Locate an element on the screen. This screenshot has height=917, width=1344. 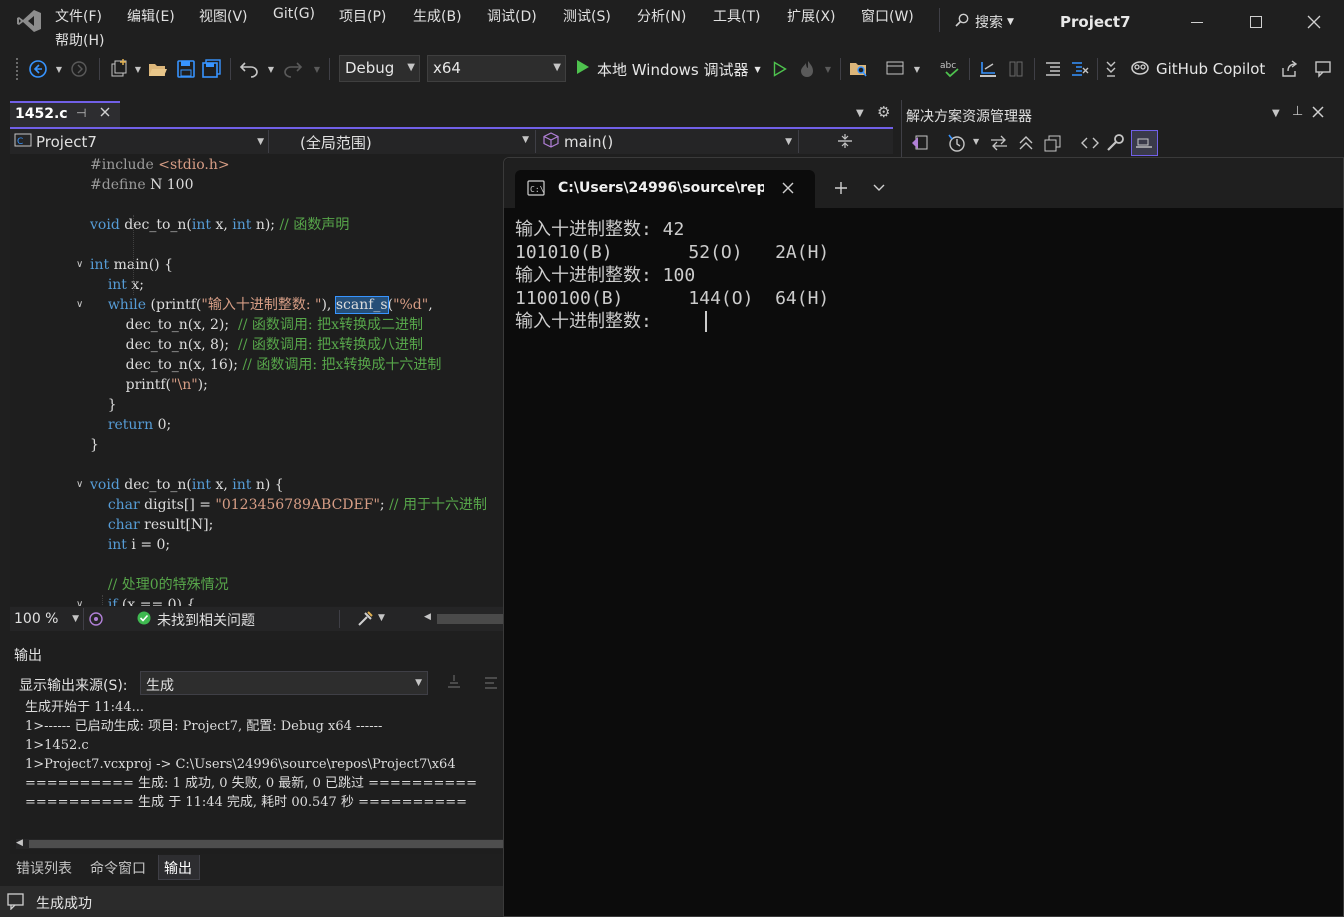
navigate-forward-icon is located at coordinates (79, 69).